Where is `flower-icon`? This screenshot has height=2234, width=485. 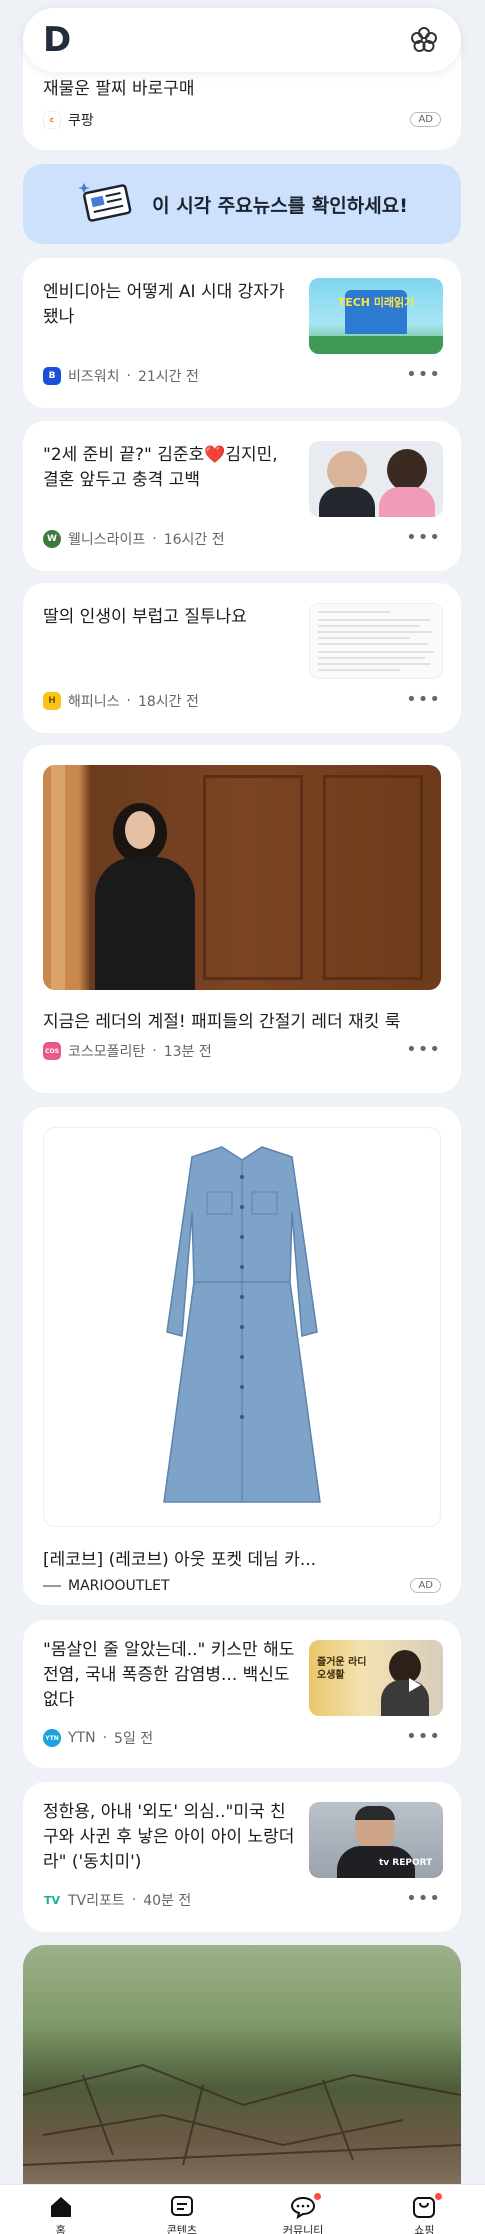
flower-icon is located at coordinates (424, 40).